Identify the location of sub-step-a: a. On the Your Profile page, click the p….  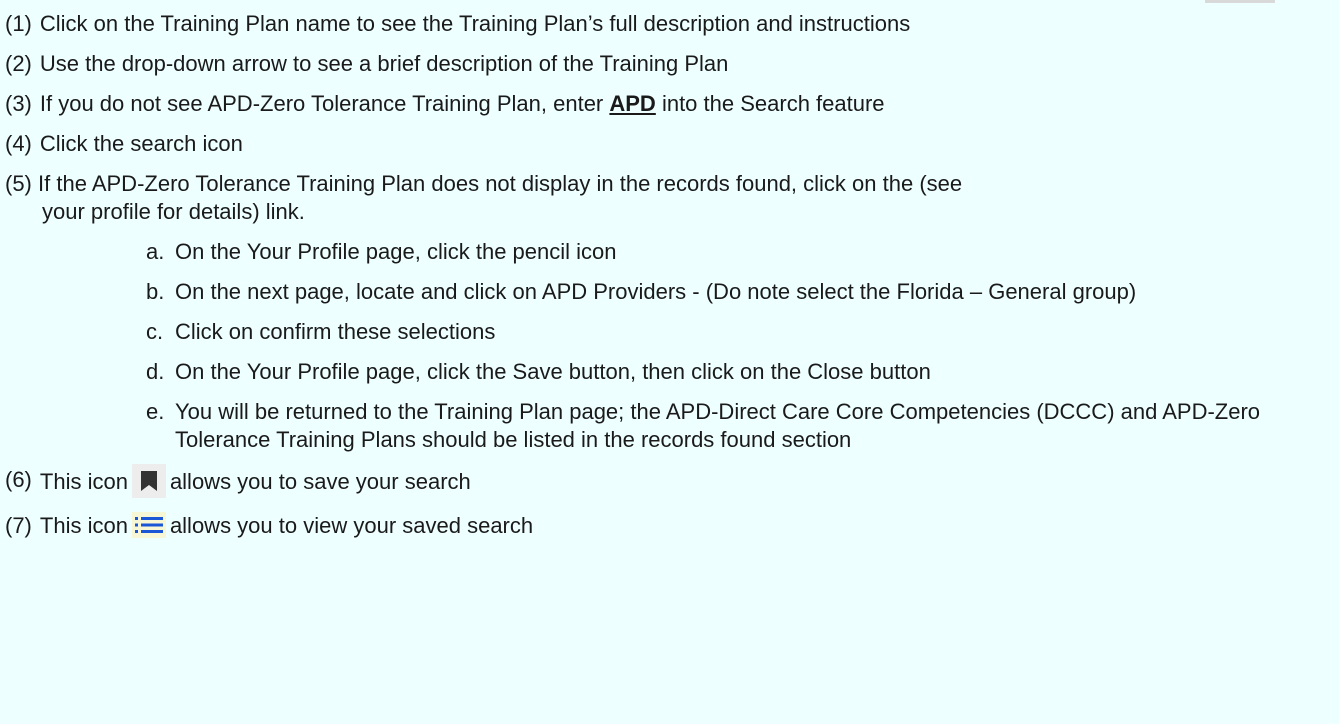
(670, 252).